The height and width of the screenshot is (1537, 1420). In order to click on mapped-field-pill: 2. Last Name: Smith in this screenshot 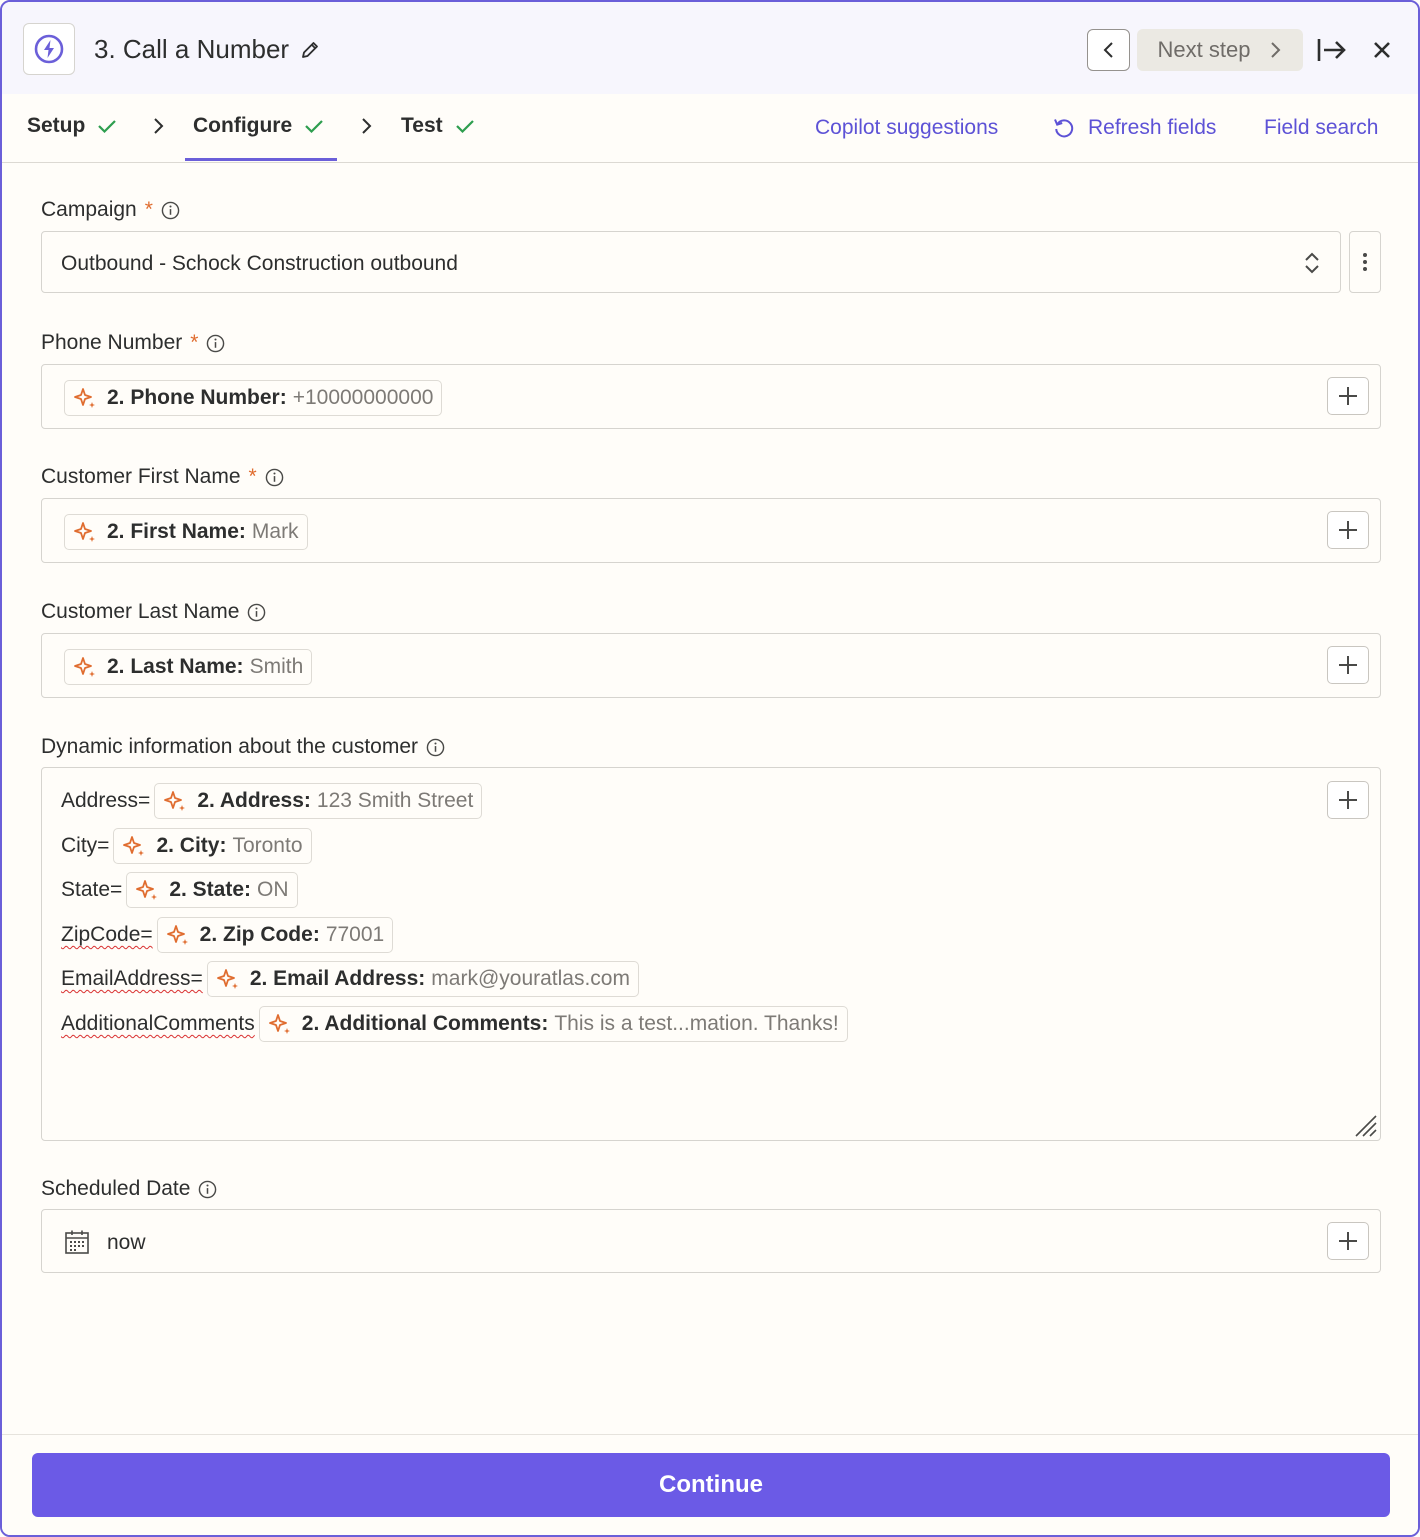, I will do `click(188, 667)`.